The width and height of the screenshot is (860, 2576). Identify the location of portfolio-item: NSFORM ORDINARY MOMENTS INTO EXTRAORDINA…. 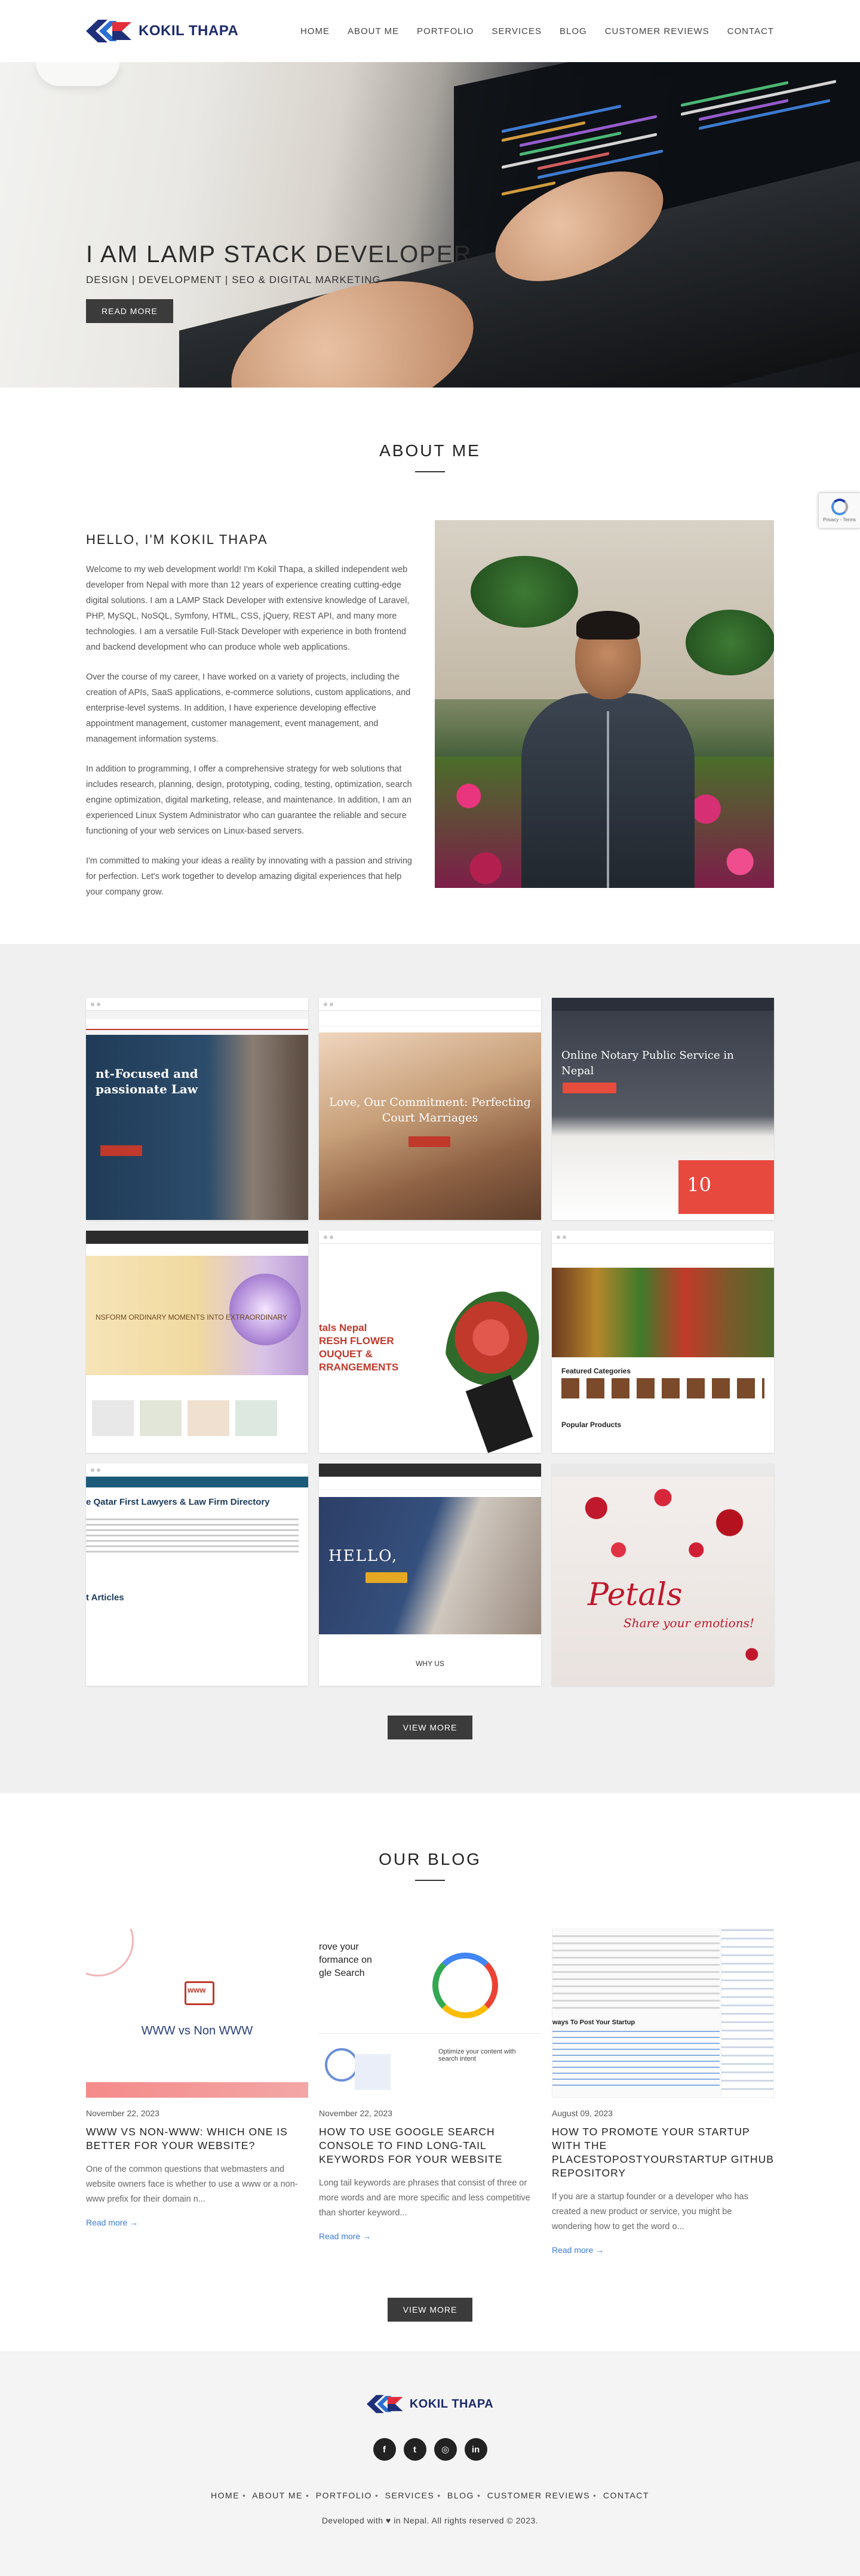
(197, 1342).